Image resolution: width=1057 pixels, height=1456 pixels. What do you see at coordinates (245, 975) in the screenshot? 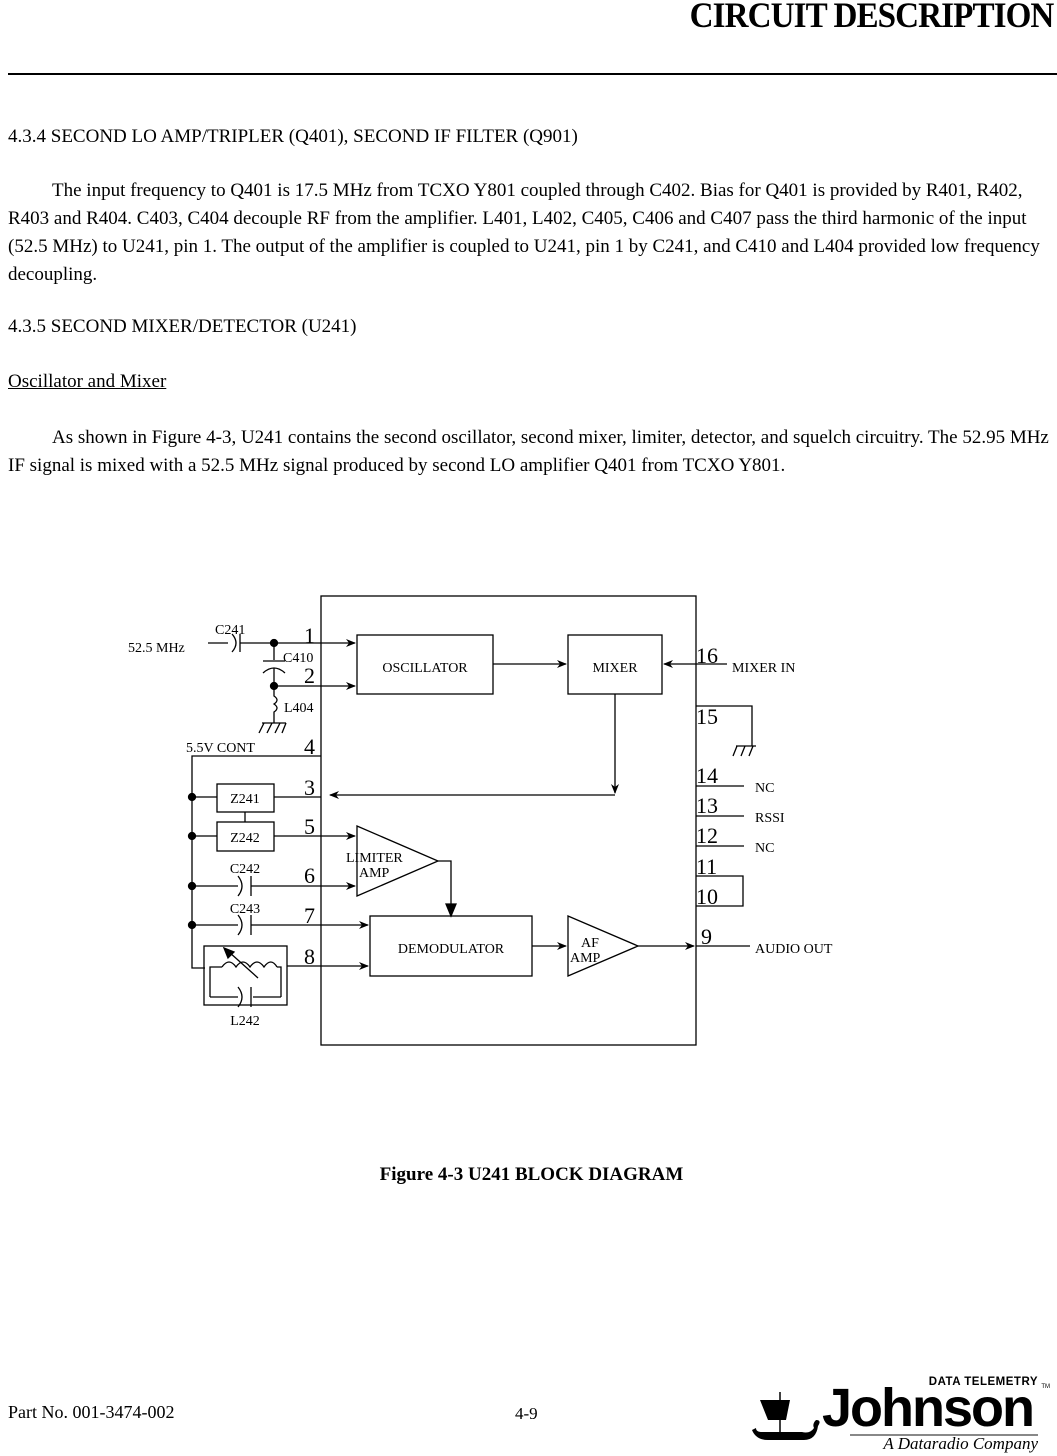
I see `l242-box` at bounding box center [245, 975].